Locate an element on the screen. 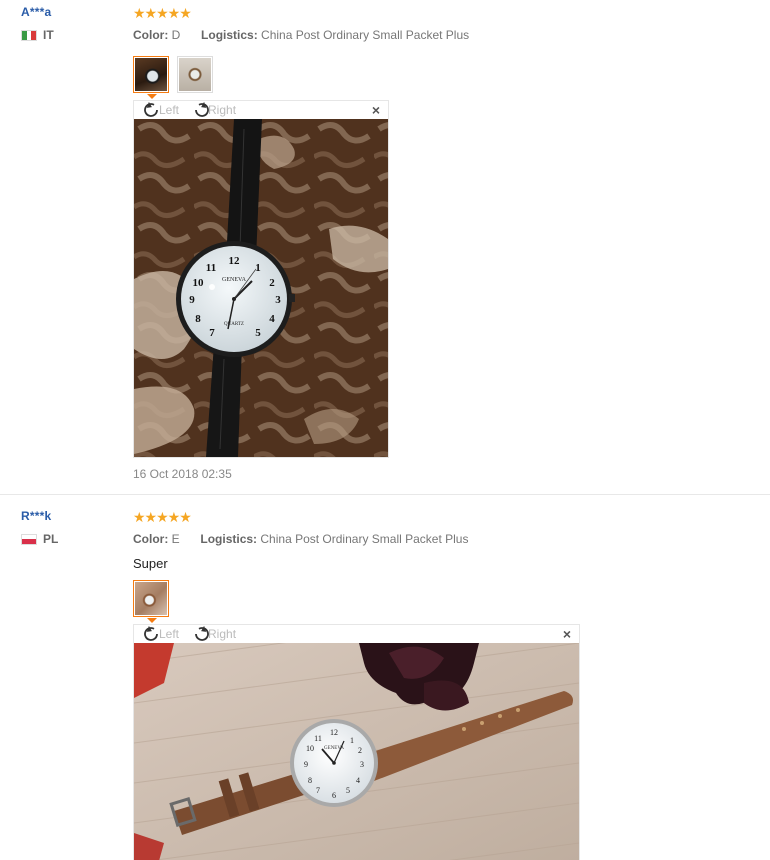 The width and height of the screenshot is (770, 860). reviewer-country: IT is located at coordinates (37, 35).